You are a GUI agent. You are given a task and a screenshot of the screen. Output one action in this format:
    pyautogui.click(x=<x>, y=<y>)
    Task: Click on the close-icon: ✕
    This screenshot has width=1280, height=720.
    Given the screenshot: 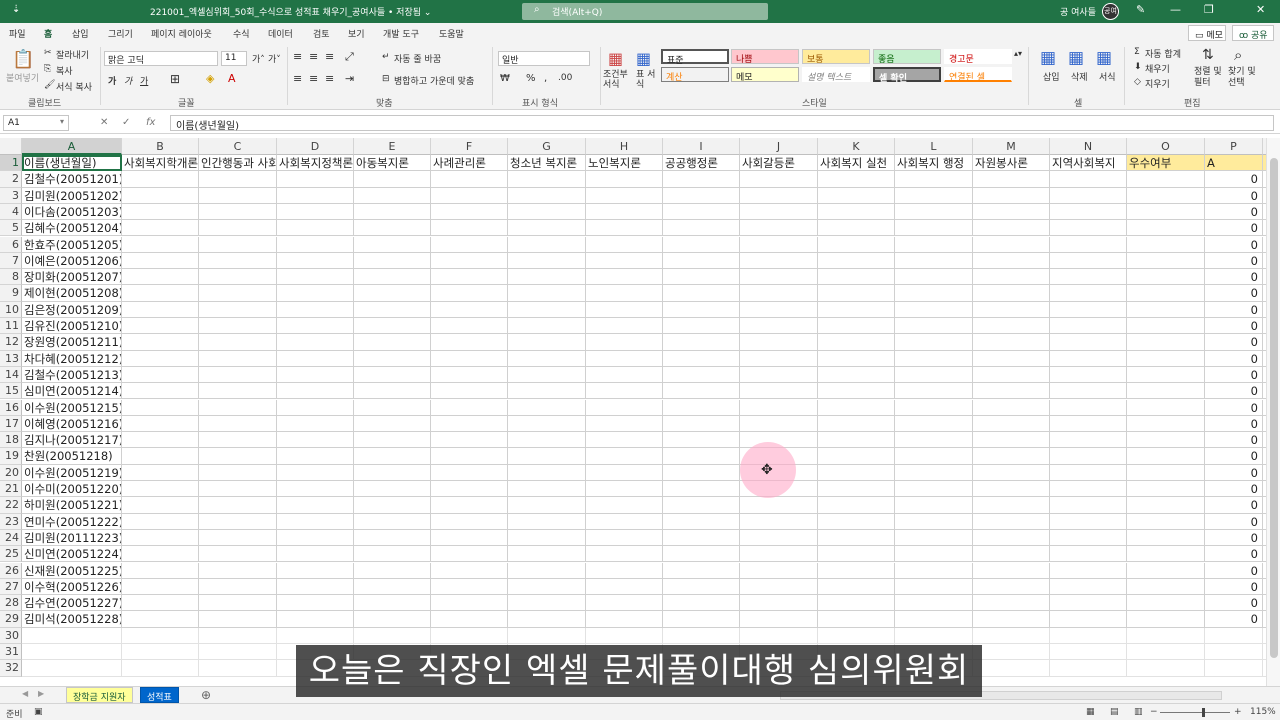 What is the action you would take?
    pyautogui.click(x=1260, y=9)
    